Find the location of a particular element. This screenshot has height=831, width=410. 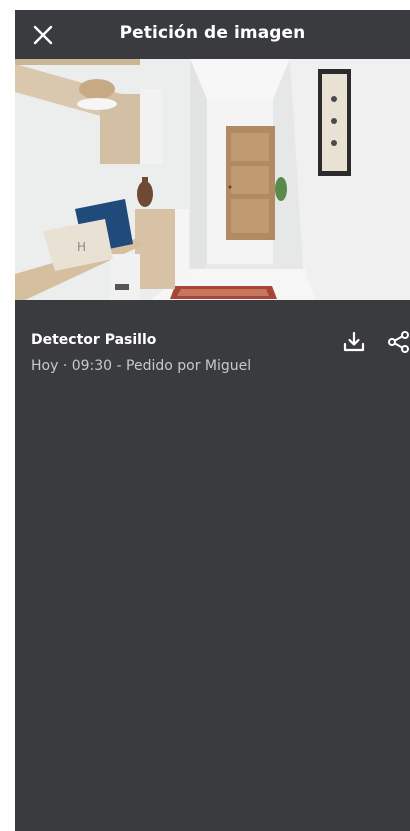

share-button is located at coordinates (398, 342).